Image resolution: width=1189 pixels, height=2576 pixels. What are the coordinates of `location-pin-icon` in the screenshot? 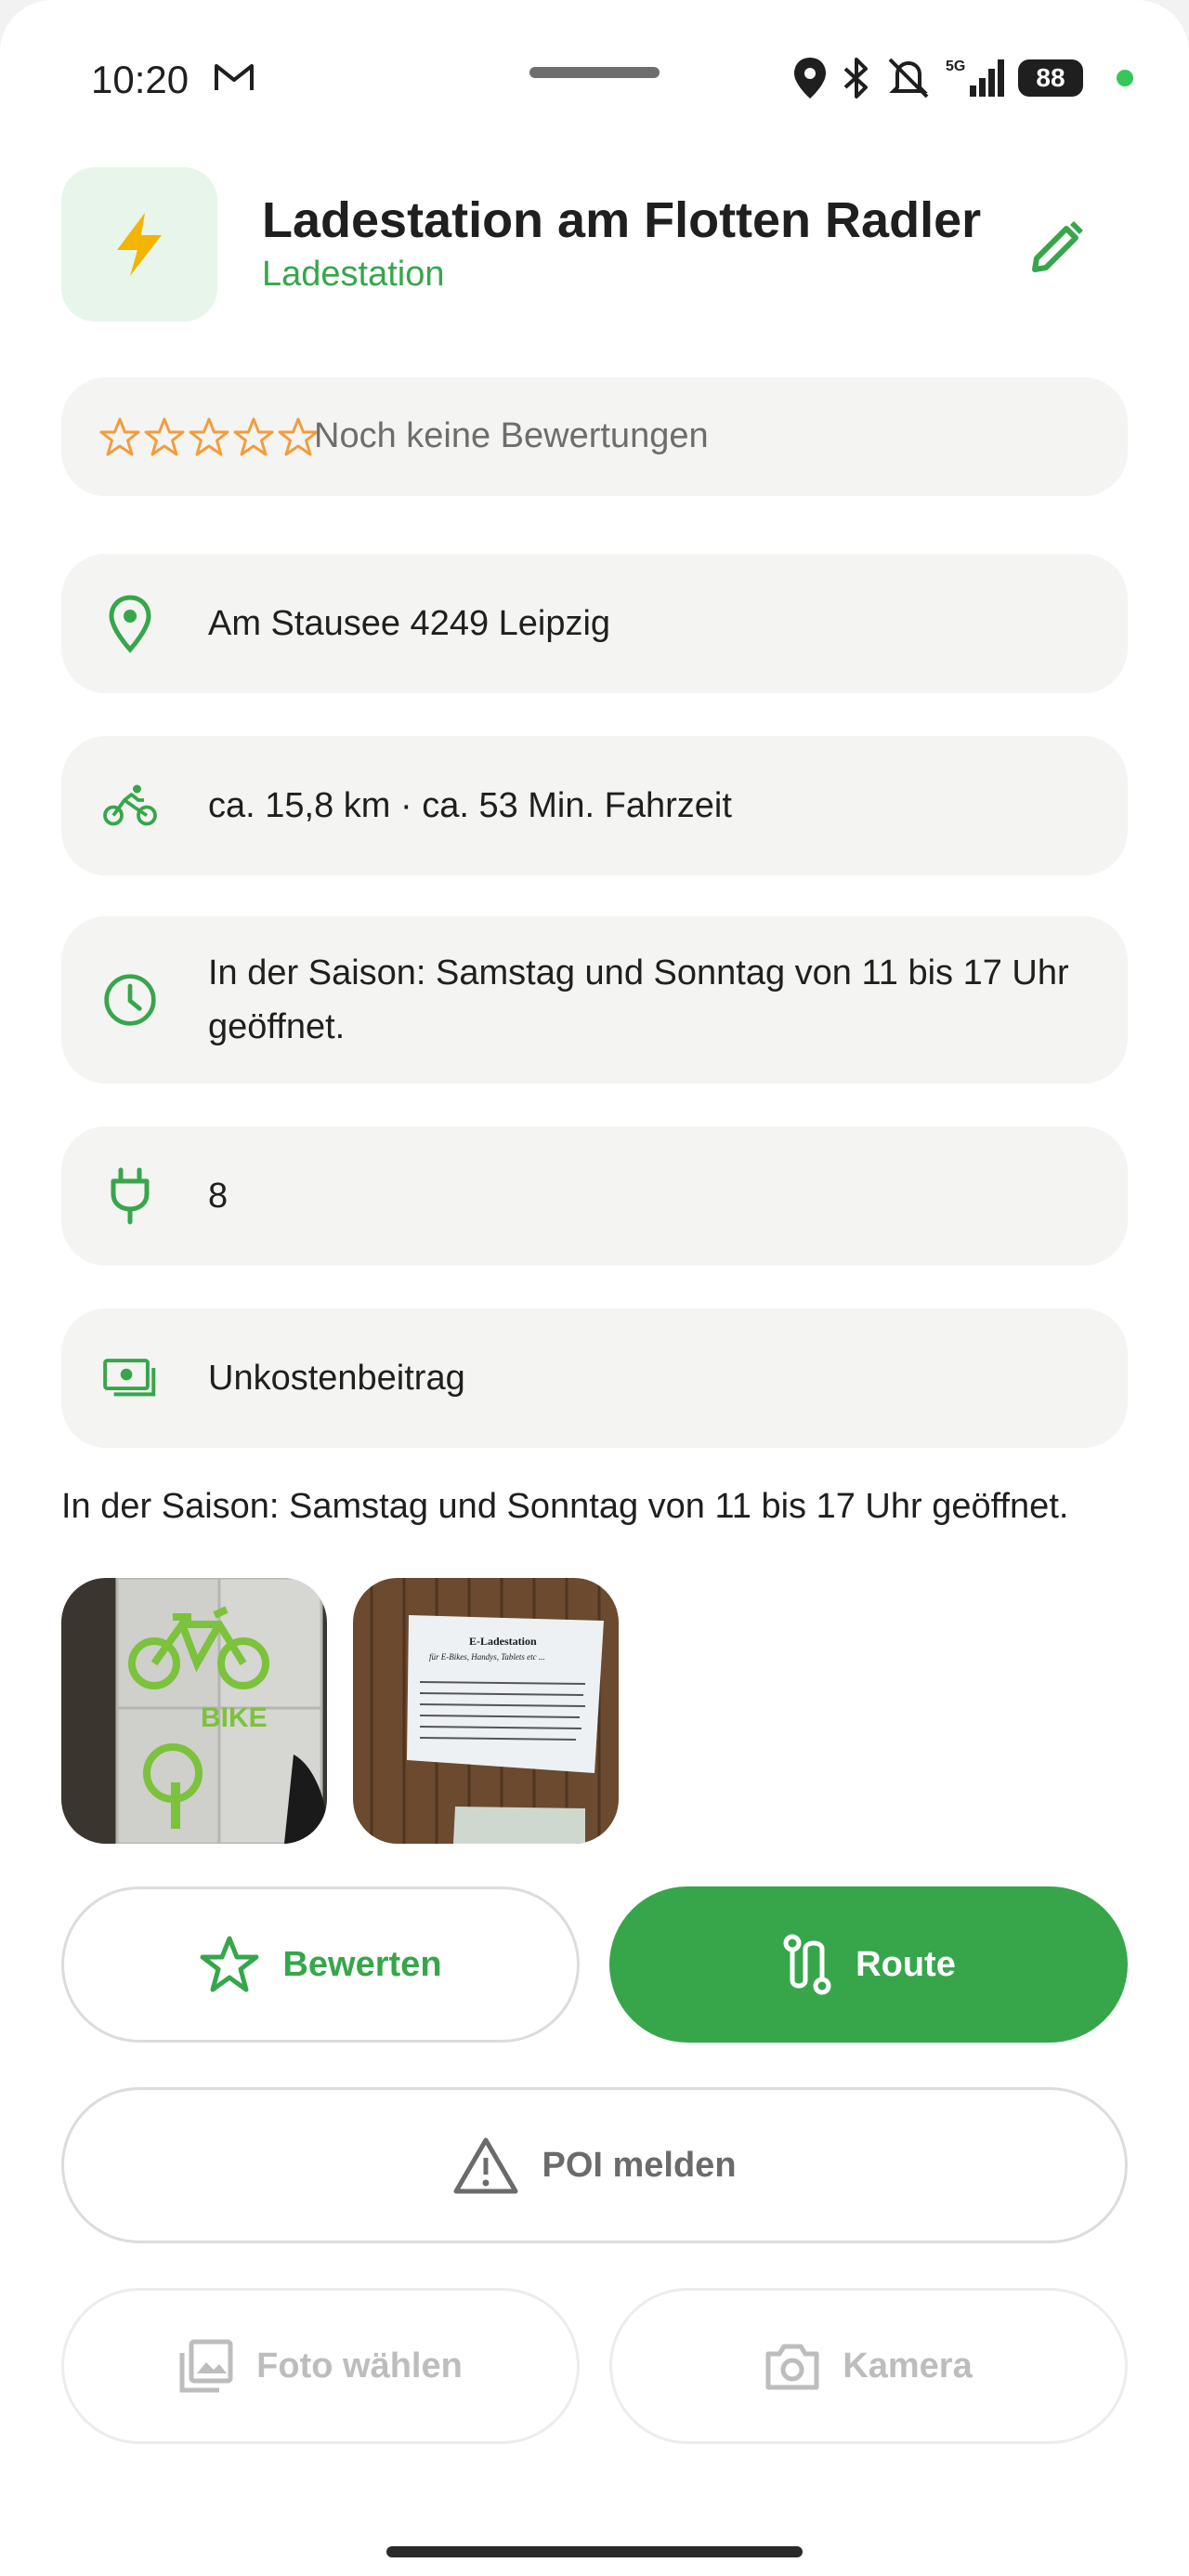 It's located at (130, 624).